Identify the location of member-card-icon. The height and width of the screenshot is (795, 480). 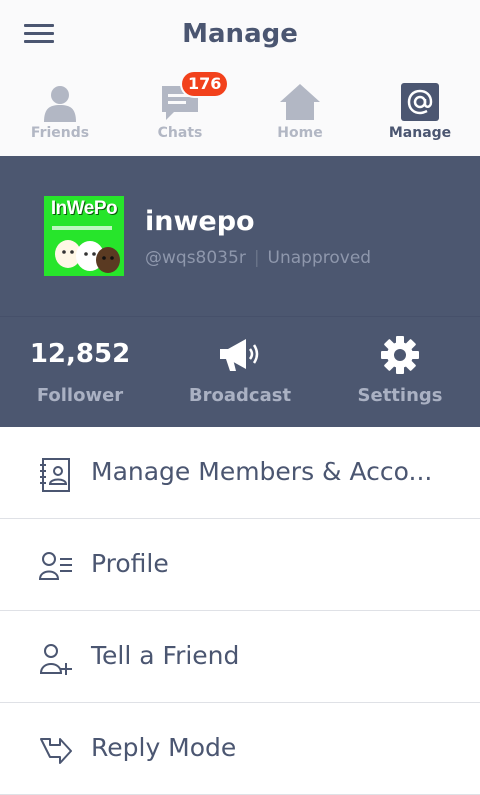
(55, 475).